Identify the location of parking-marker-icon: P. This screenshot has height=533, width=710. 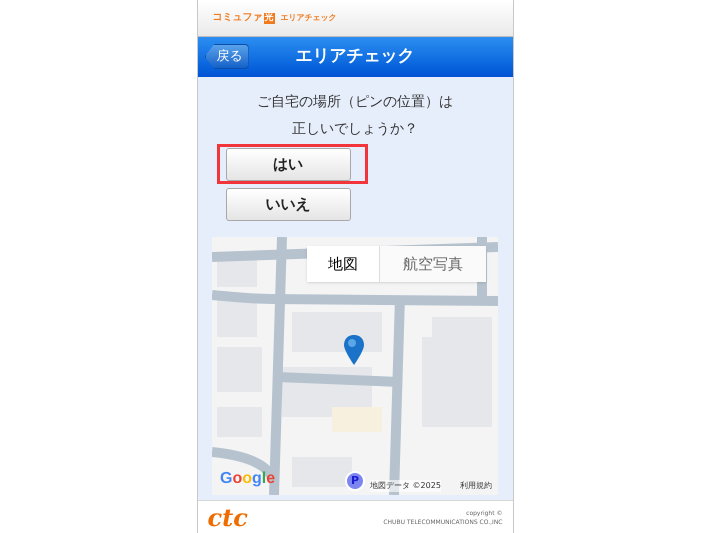
(355, 481).